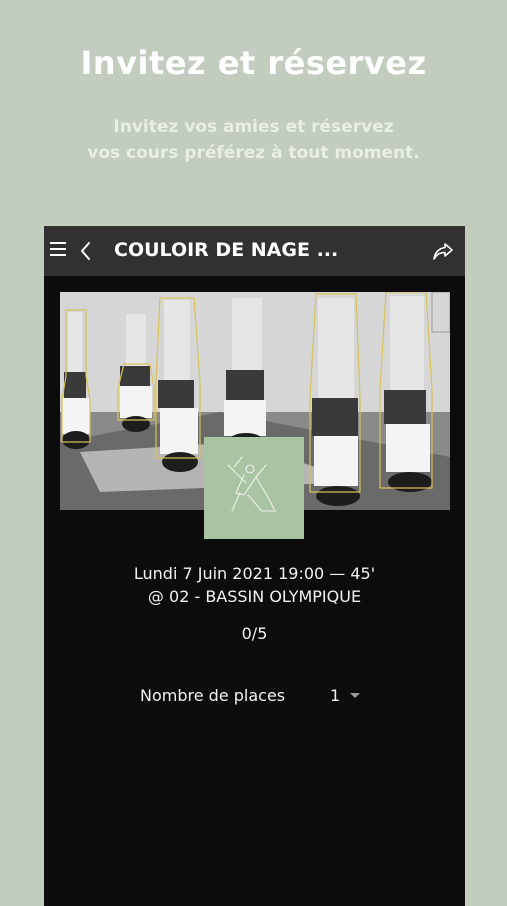 The image size is (507, 906). I want to click on chevron-down-icon, so click(355, 695).